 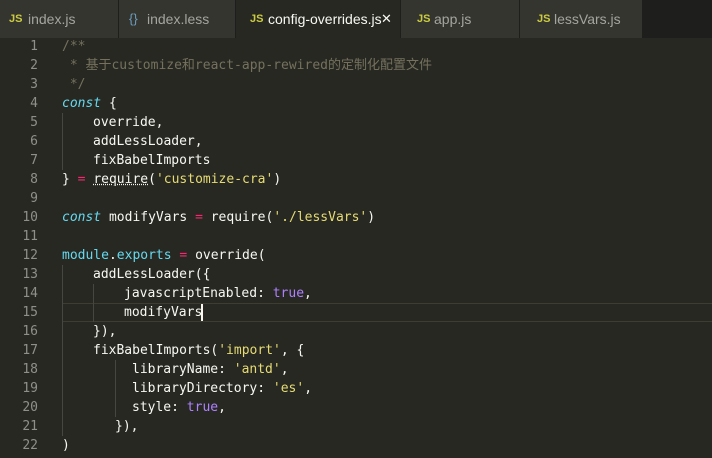 I want to click on code-text: ({, so click(x=202, y=274).